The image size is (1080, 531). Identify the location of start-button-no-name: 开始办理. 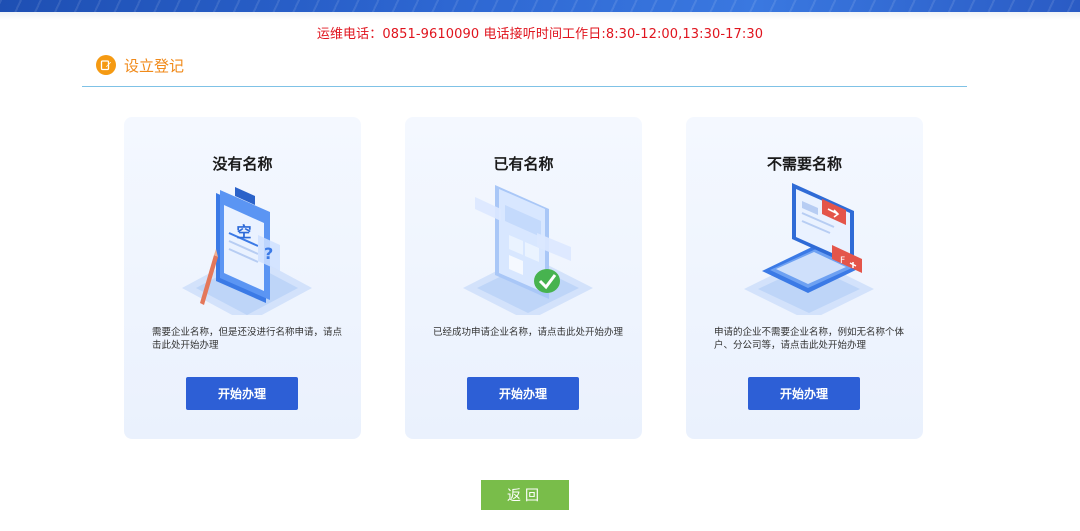
(242, 393).